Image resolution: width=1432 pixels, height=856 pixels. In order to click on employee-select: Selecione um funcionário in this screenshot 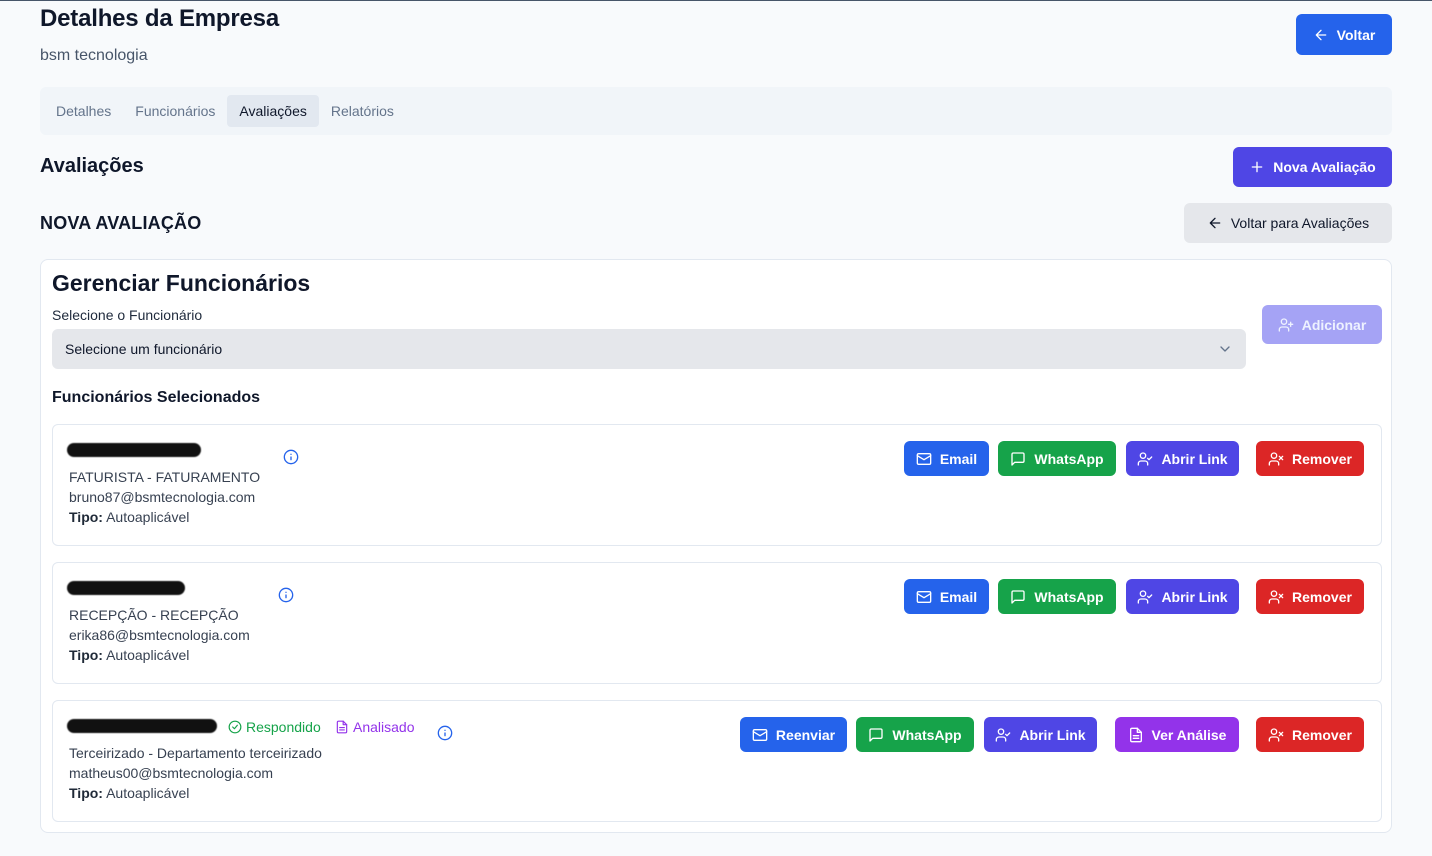, I will do `click(649, 349)`.